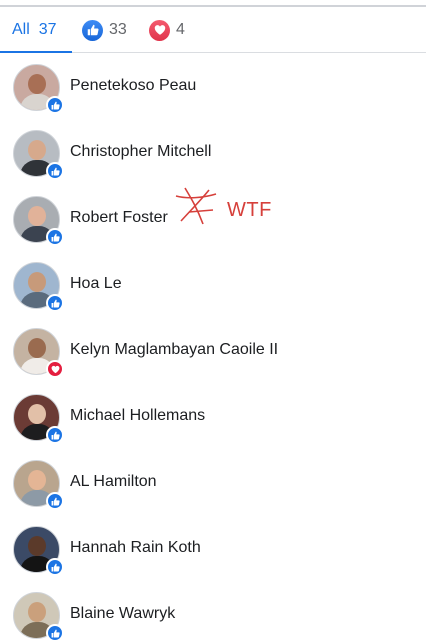  Describe the element at coordinates (213, 611) in the screenshot. I see `list-item: Blaine Wawryk` at that location.